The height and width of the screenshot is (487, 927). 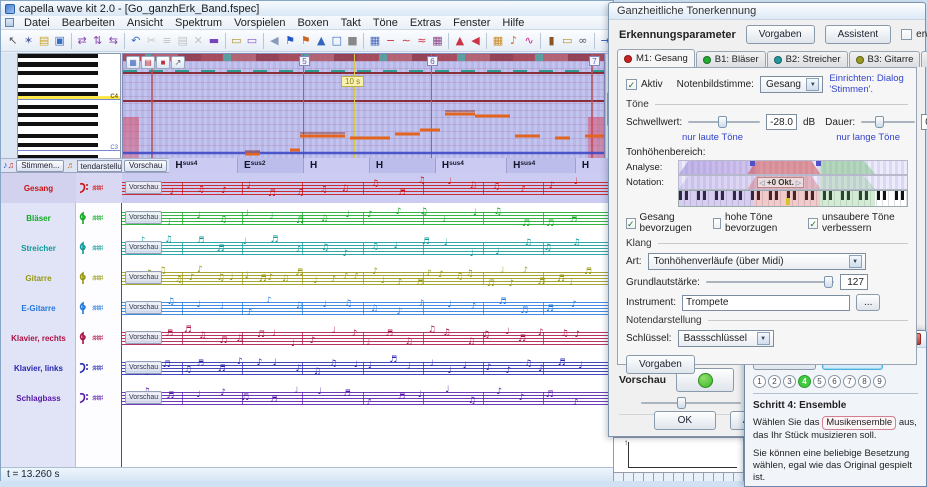 I want to click on step-circle-6: 6, so click(x=834, y=381).